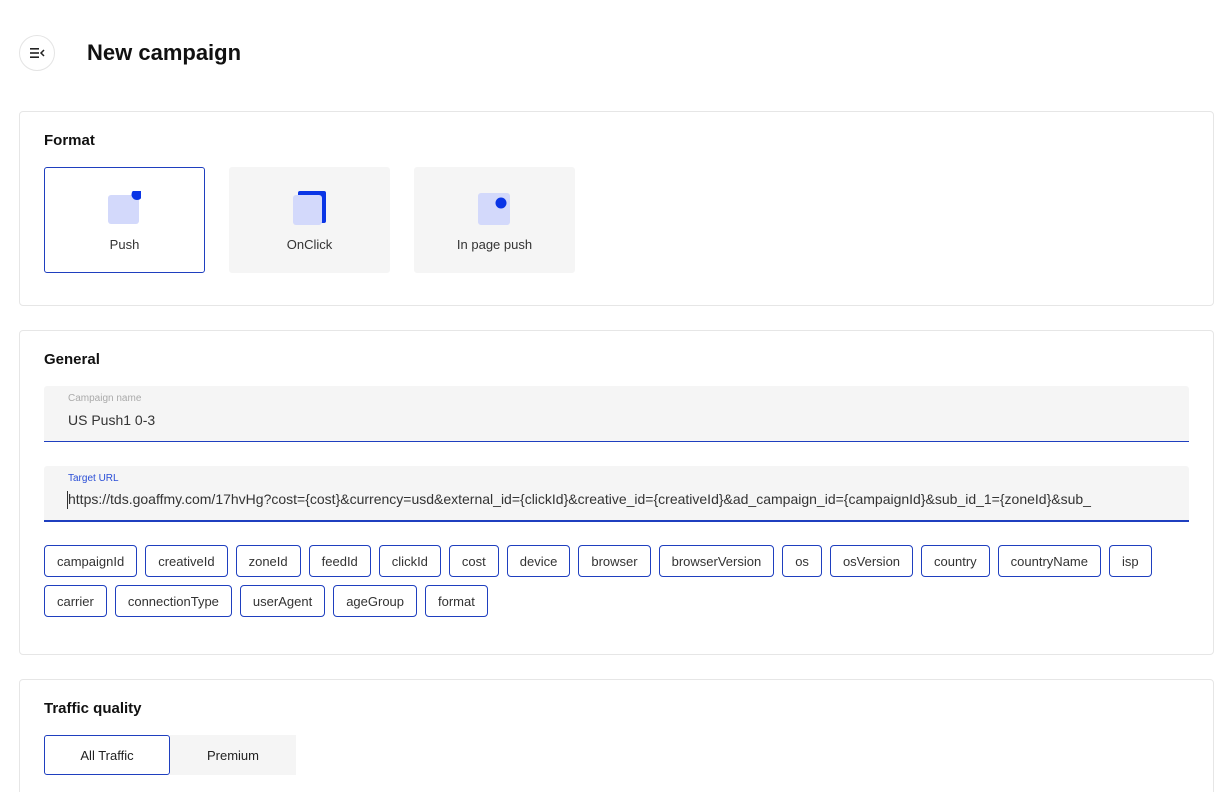 Image resolution: width=1225 pixels, height=792 pixels. Describe the element at coordinates (1130, 561) in the screenshot. I see `macro-tag: isp` at that location.